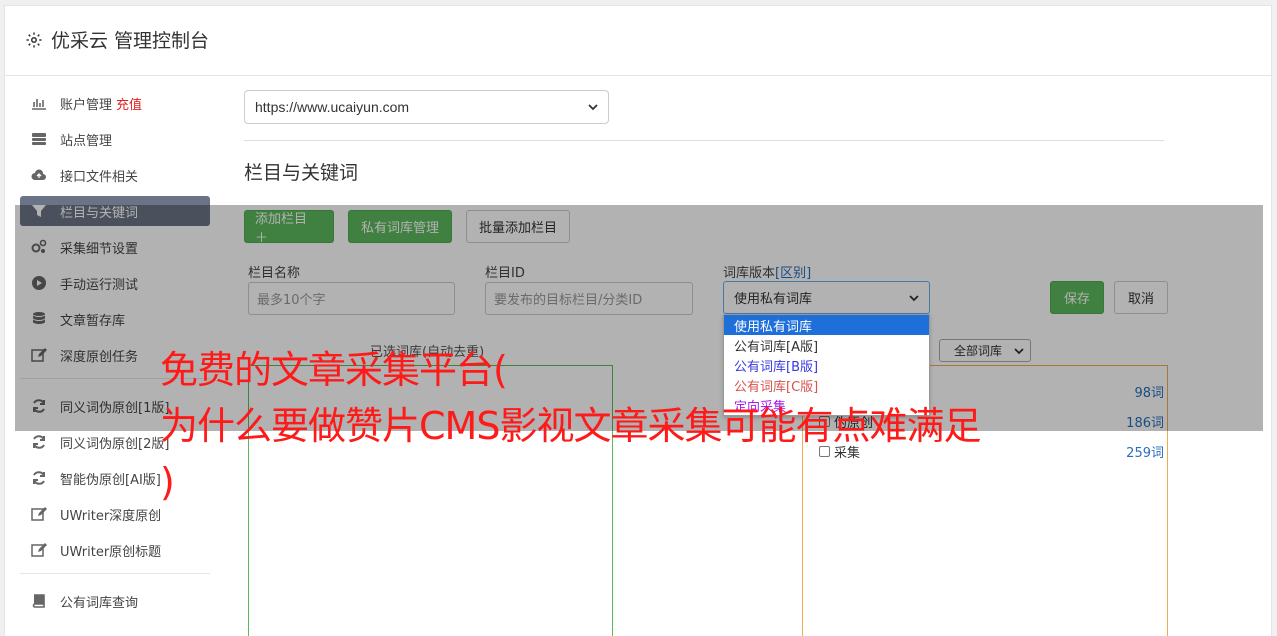 The image size is (1277, 636). I want to click on sidebar-item-label: 深度原创任务, so click(99, 357).